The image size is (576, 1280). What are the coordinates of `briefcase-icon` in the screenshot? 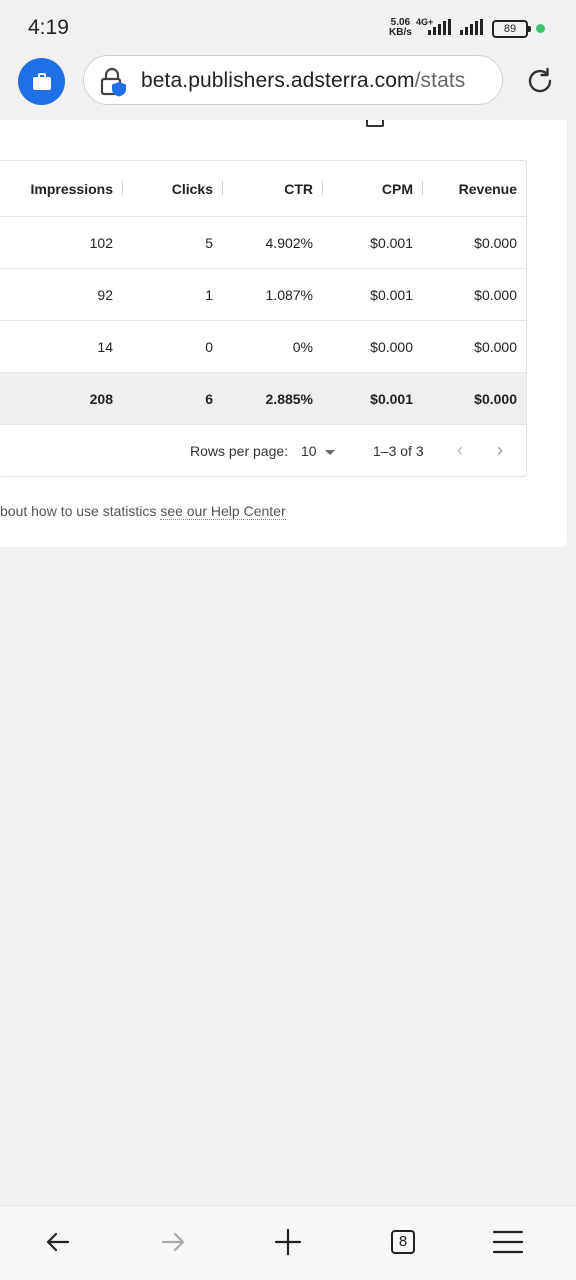 It's located at (41, 81).